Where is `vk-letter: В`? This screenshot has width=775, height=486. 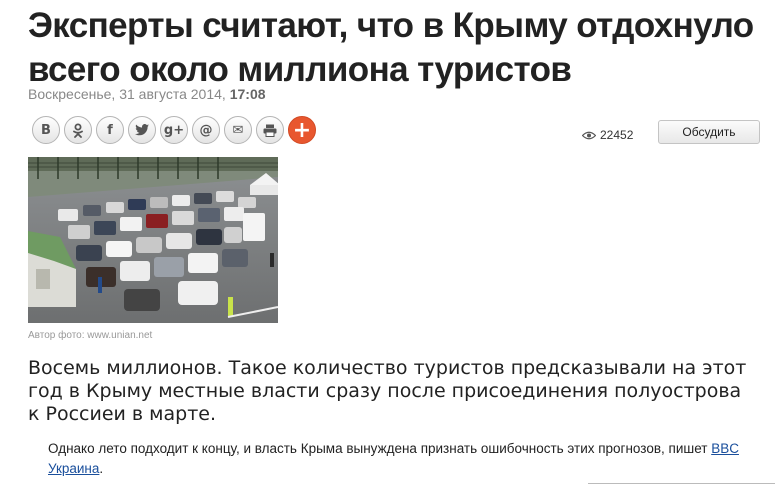
vk-letter: В is located at coordinates (46, 130).